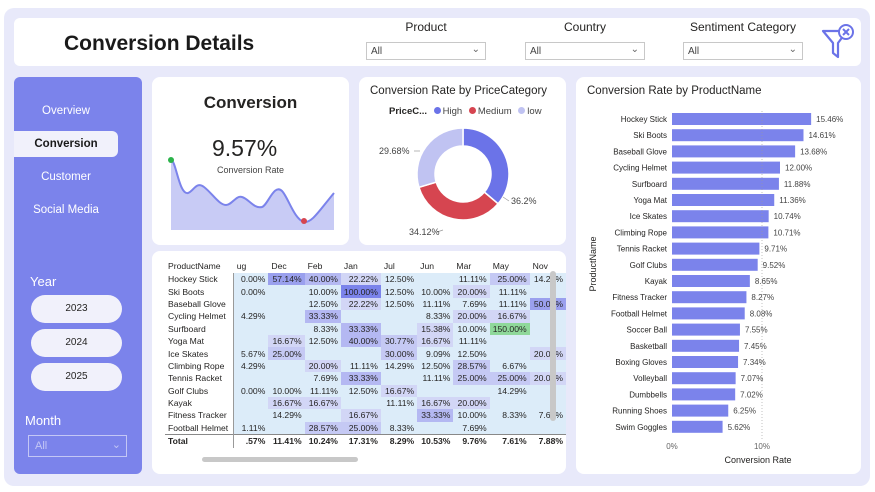 Image resolution: width=875 pixels, height=492 pixels. I want to click on country-slicer: Country All ⌄, so click(585, 40).